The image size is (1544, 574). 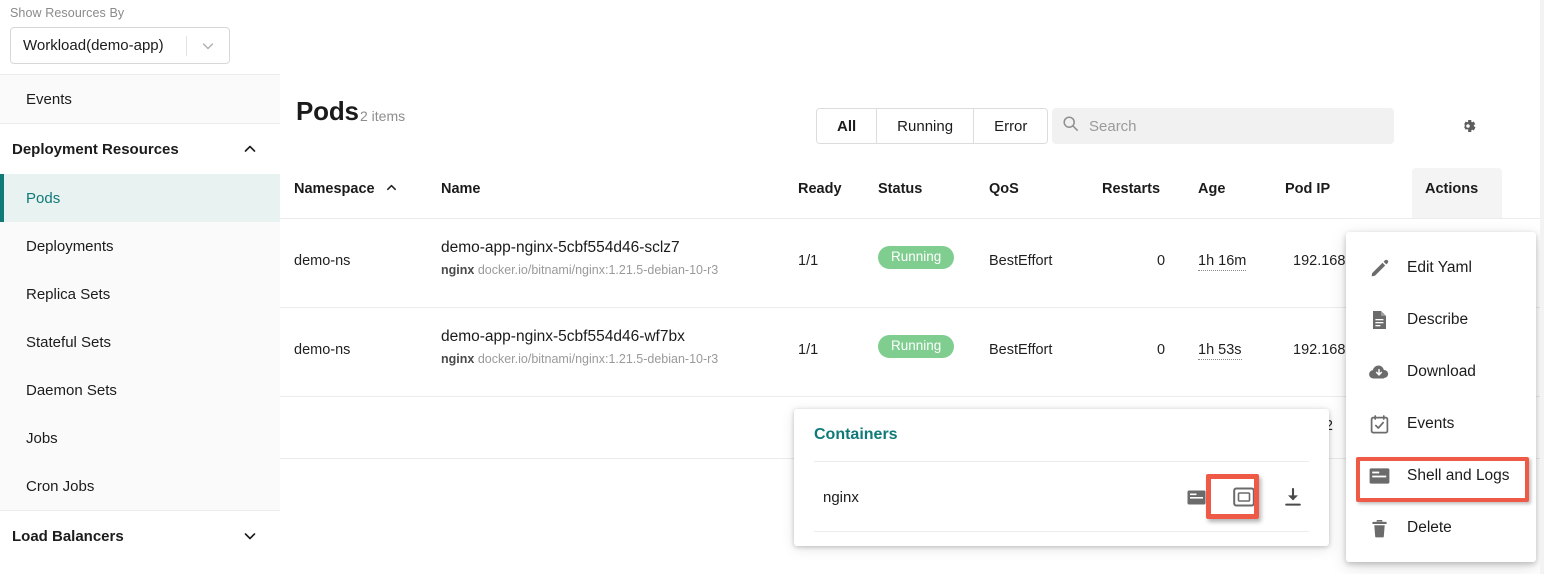 I want to click on workload-select-value: Workload(demo-app), so click(x=93, y=45).